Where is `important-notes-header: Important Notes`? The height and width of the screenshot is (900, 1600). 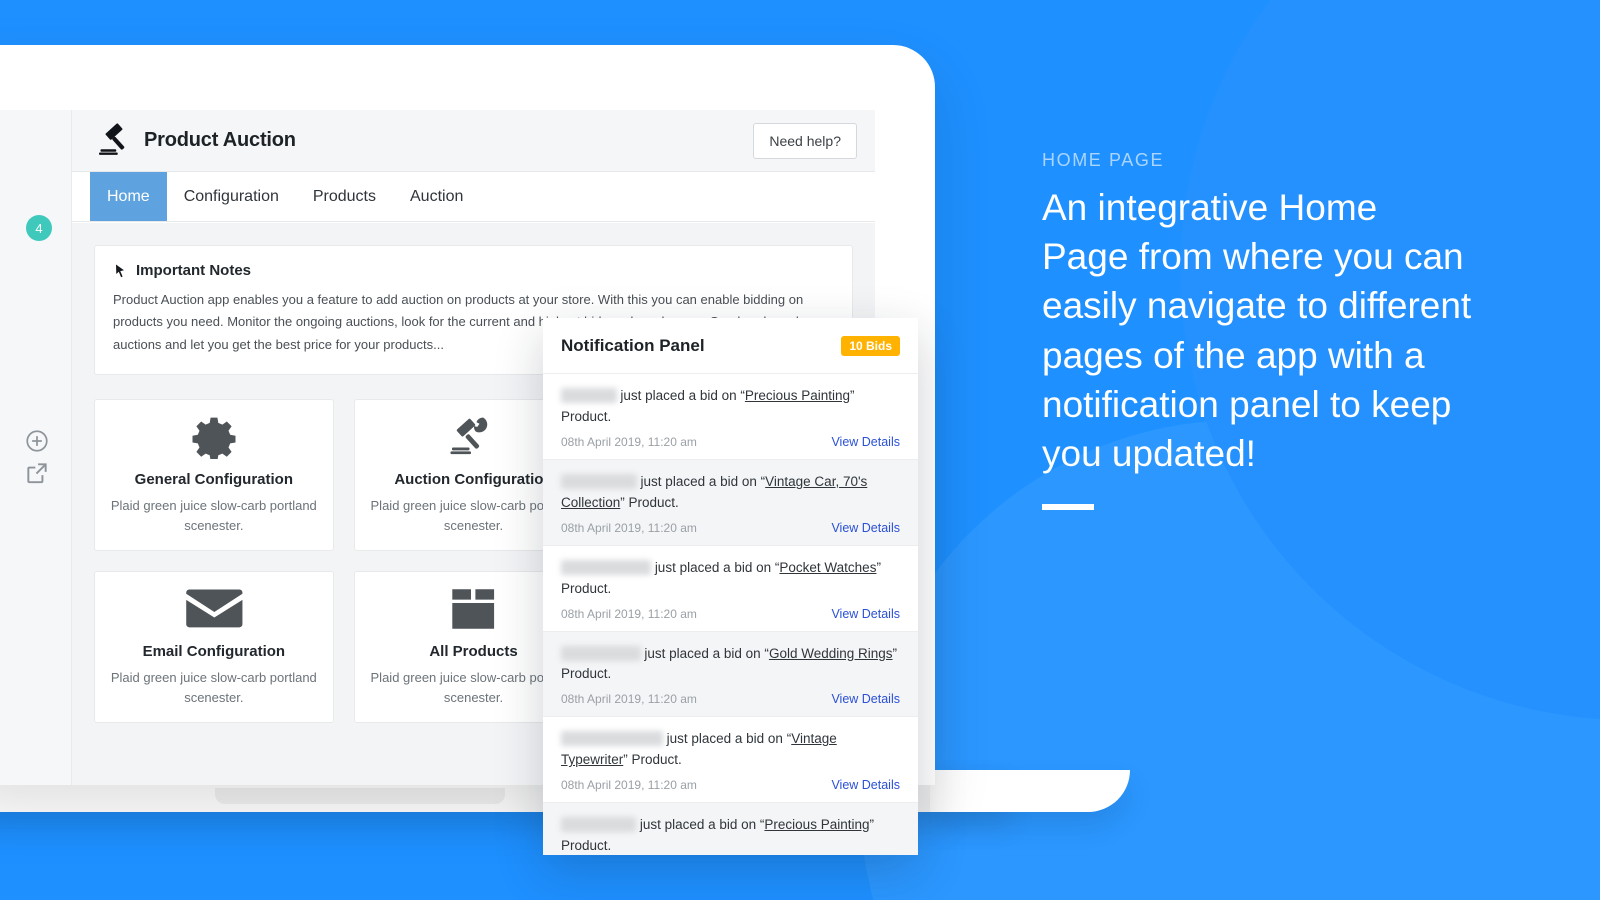
important-notes-header: Important Notes is located at coordinates (473, 270).